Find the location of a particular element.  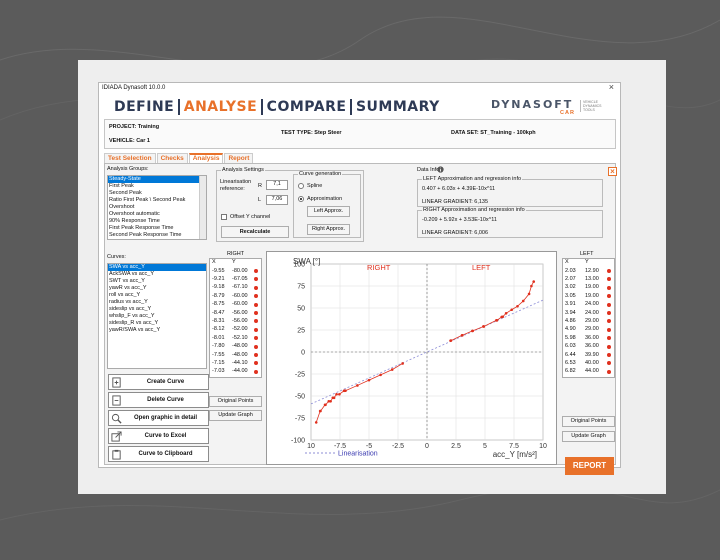

left-update-graph-button: Update Graph is located at coordinates (588, 436).